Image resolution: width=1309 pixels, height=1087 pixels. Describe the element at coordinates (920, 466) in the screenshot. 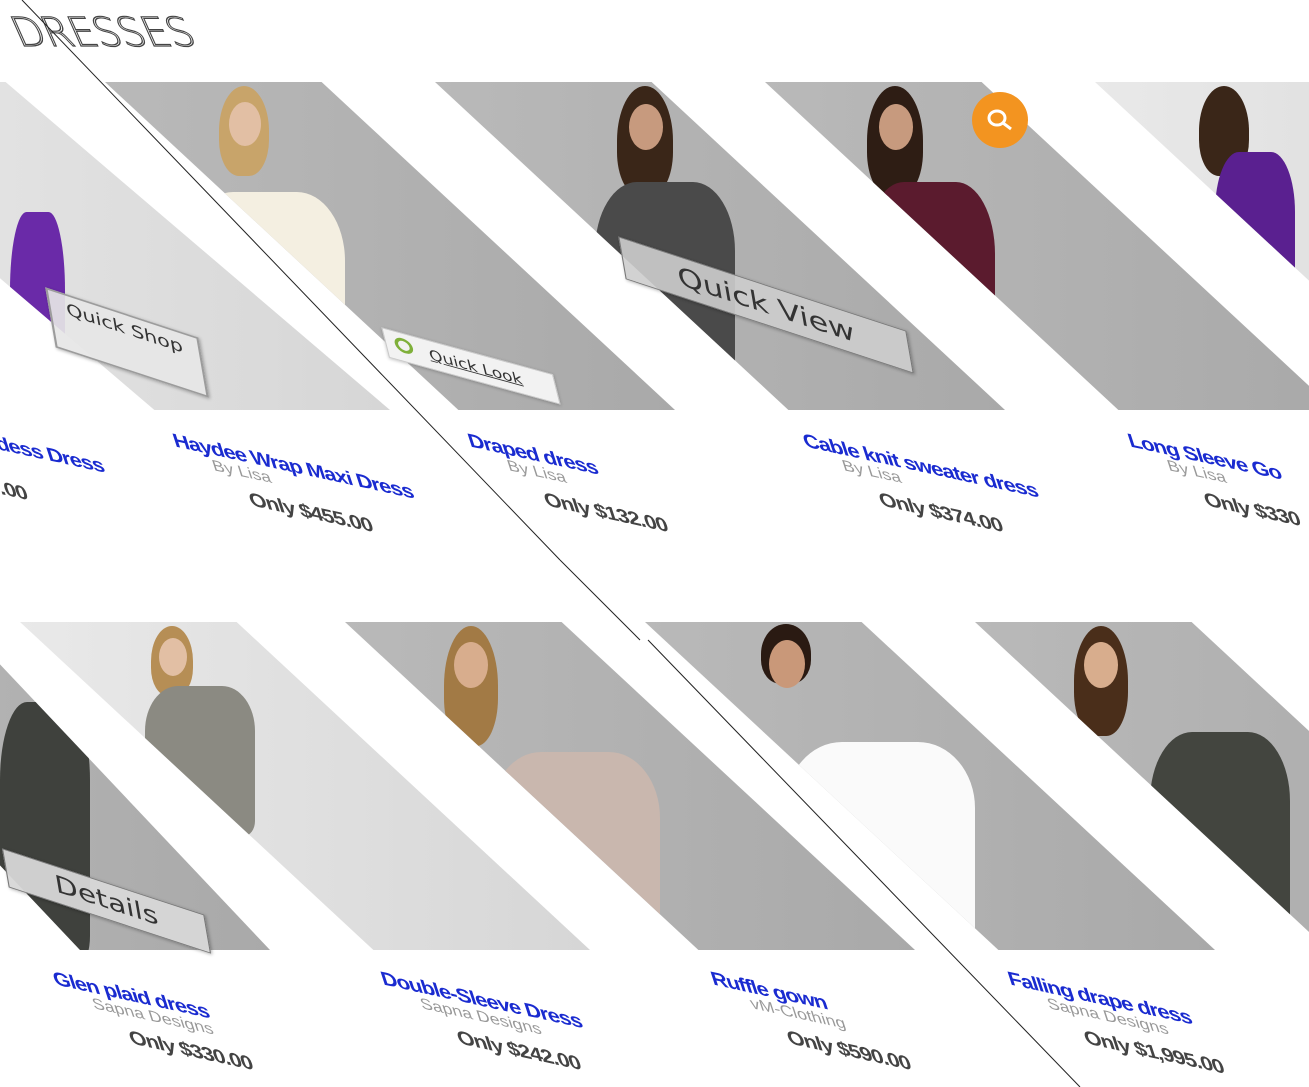

I see `product-name-link: Cable knit sweater dress` at that location.